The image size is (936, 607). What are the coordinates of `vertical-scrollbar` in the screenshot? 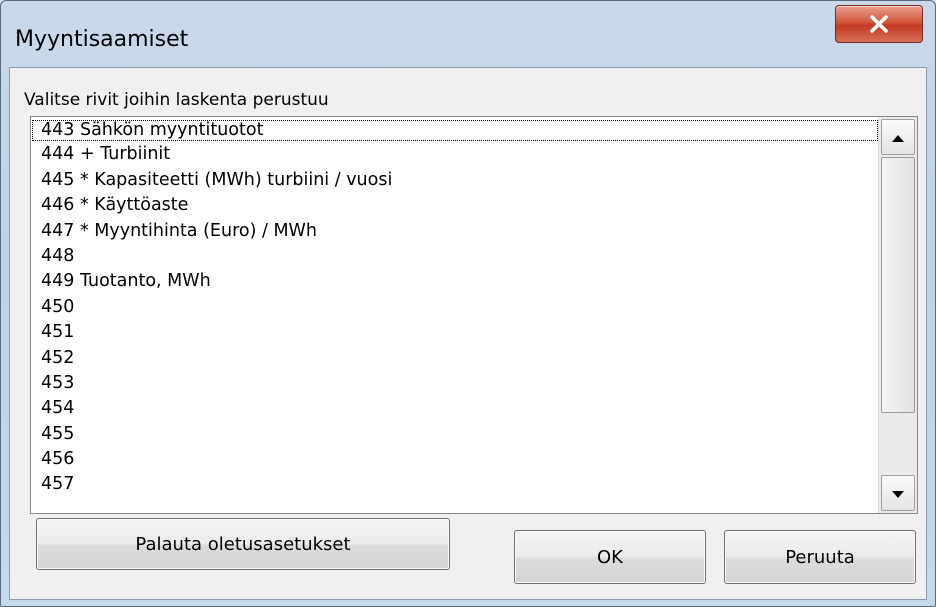 It's located at (897, 315).